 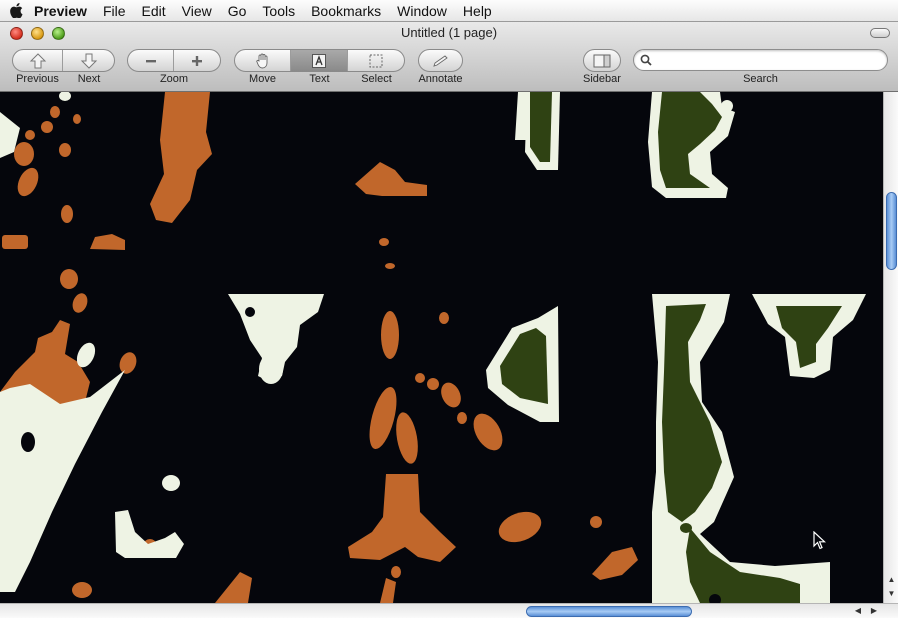 I want to click on select-tool-button, so click(x=376, y=60).